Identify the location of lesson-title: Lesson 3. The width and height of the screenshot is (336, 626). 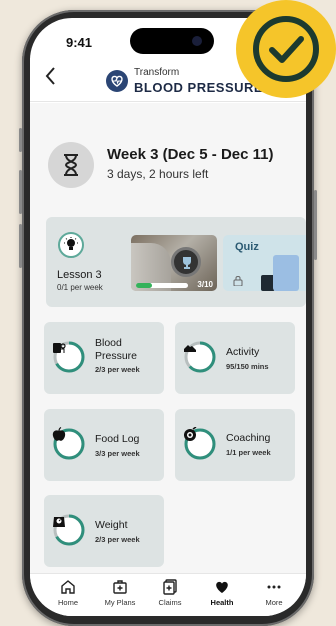
(79, 275).